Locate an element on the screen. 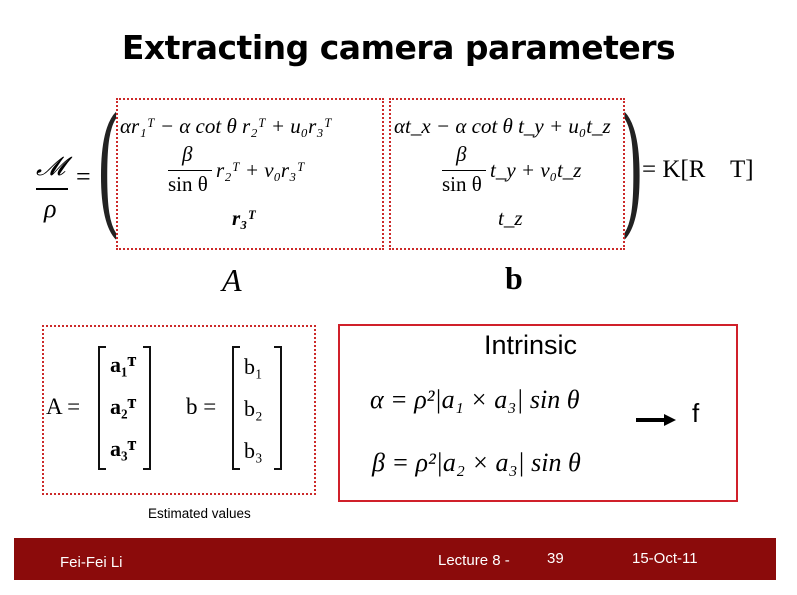 This screenshot has width=797, height=595. a-row-2-bar is located at coordinates (190, 171).